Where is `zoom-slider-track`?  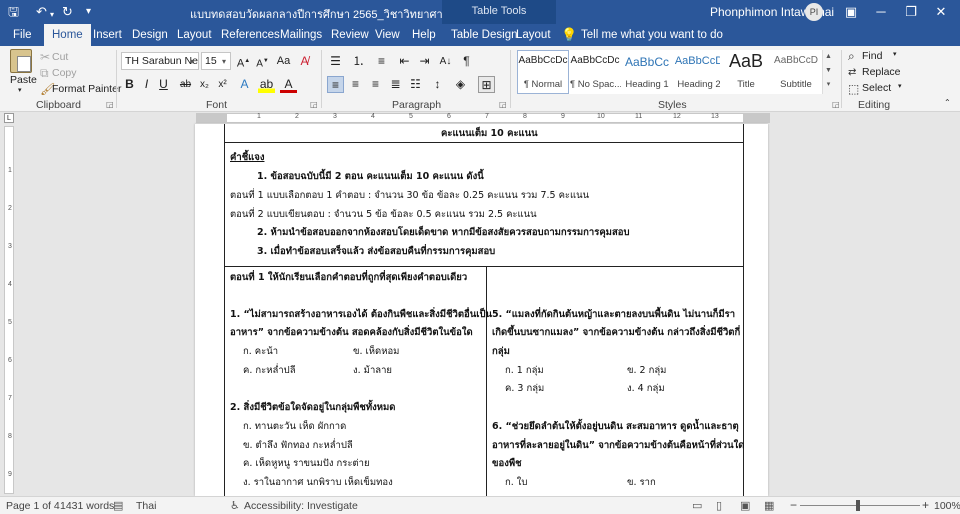 zoom-slider-track is located at coordinates (860, 505).